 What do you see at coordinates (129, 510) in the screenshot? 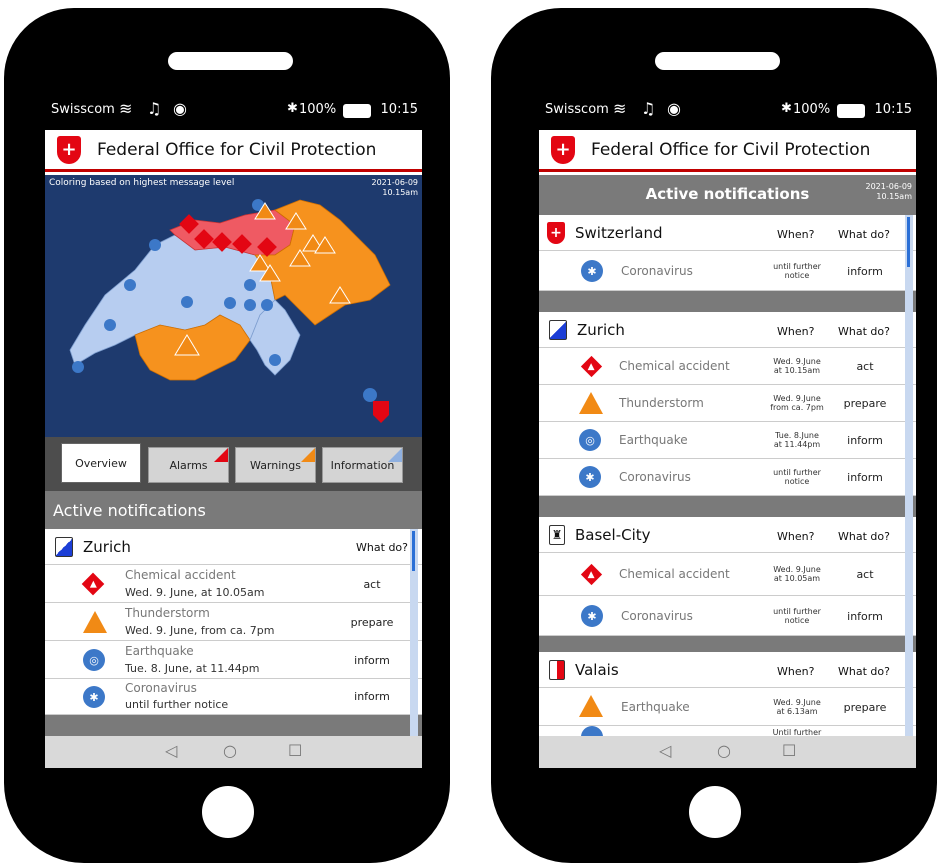
I see `section-title: Active notifications` at bounding box center [129, 510].